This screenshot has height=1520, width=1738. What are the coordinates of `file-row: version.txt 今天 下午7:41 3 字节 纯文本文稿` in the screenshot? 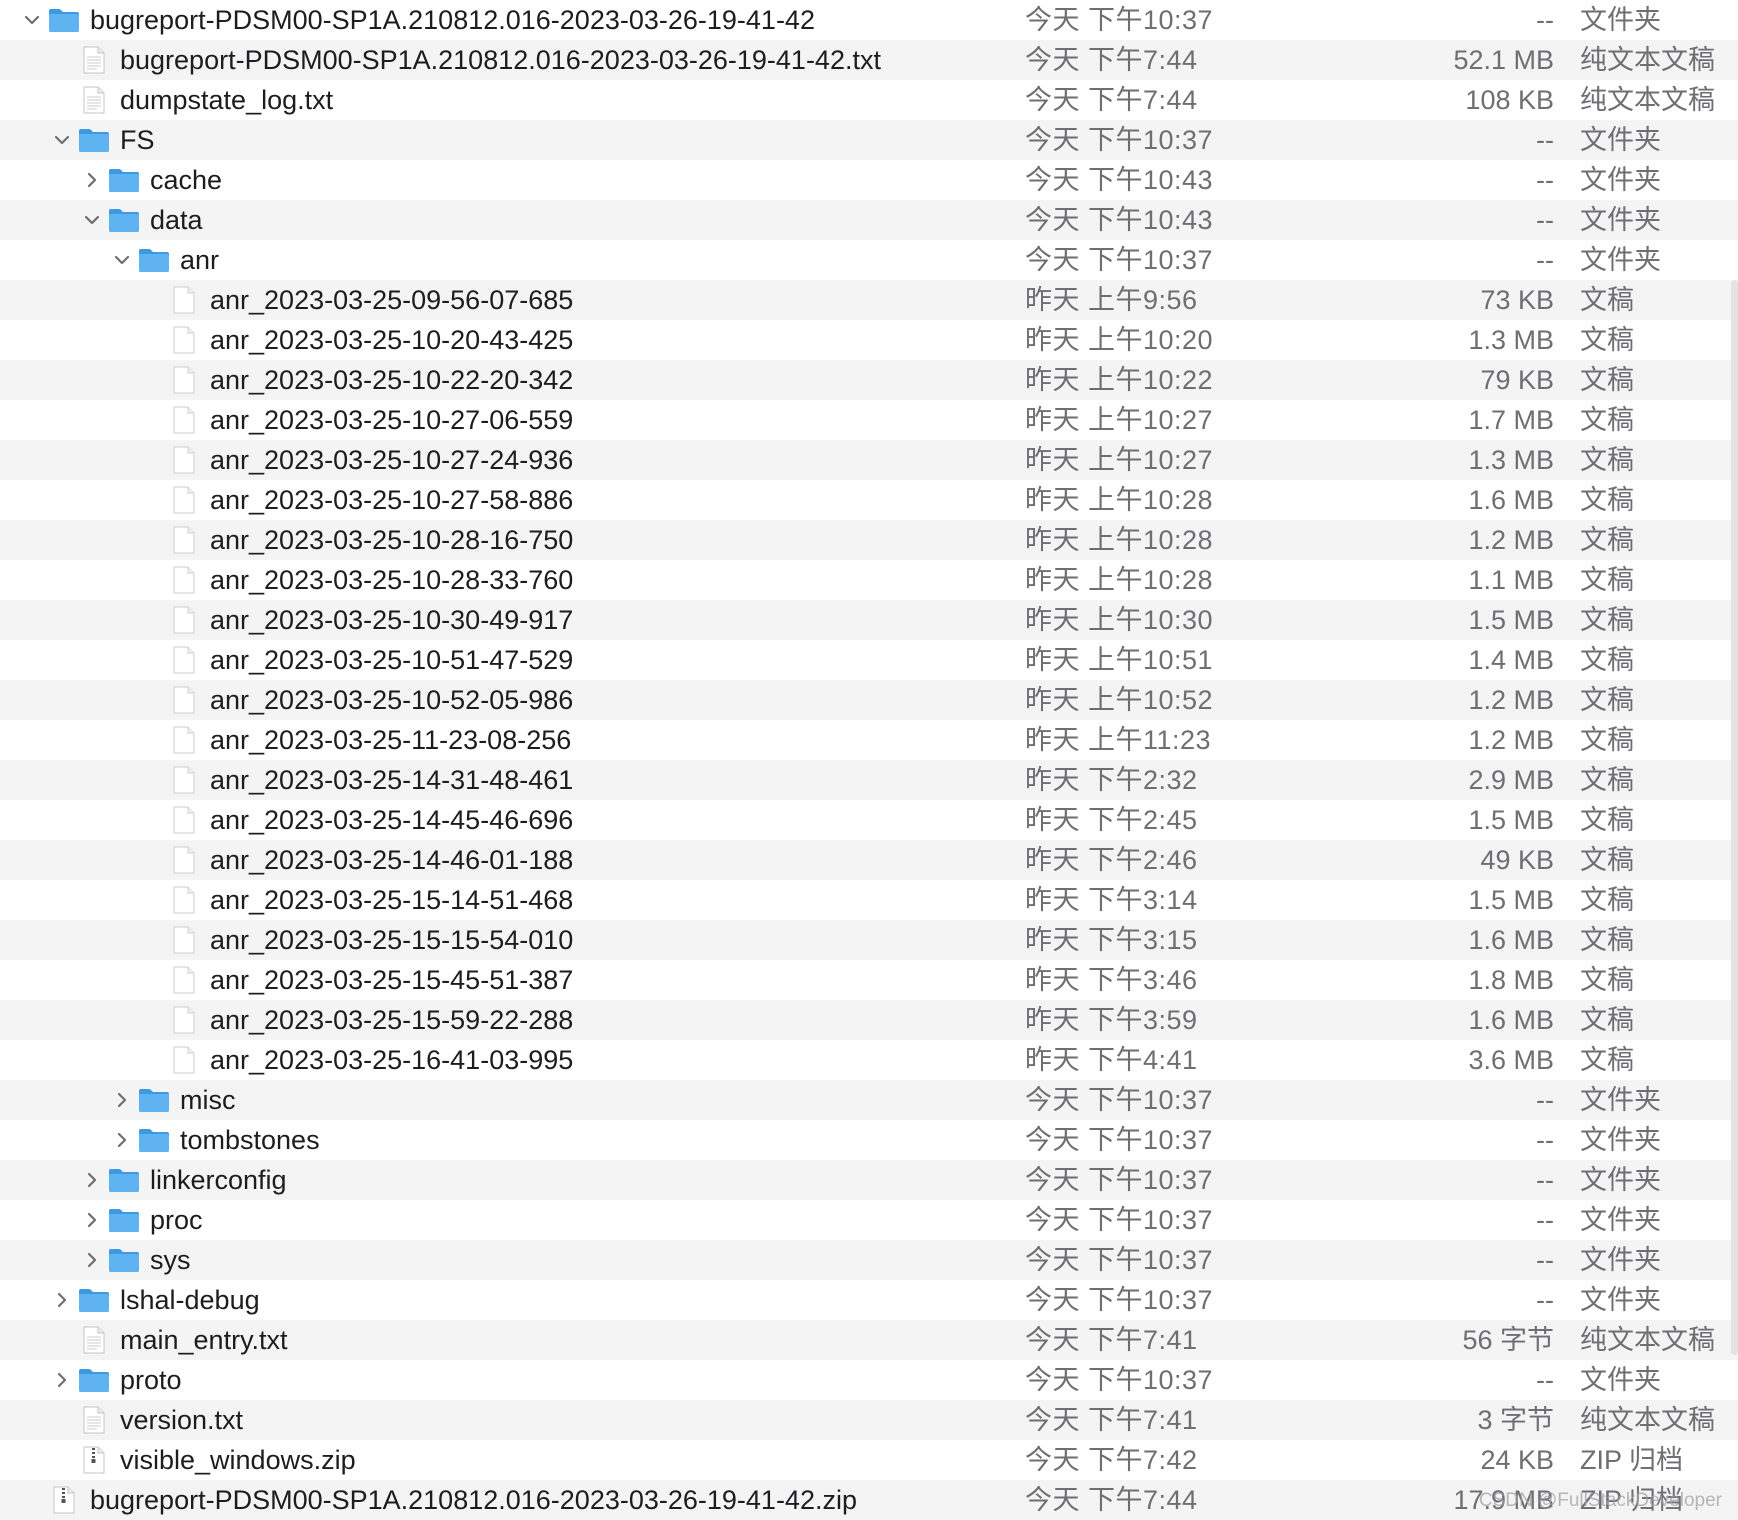 It's located at (869, 1420).